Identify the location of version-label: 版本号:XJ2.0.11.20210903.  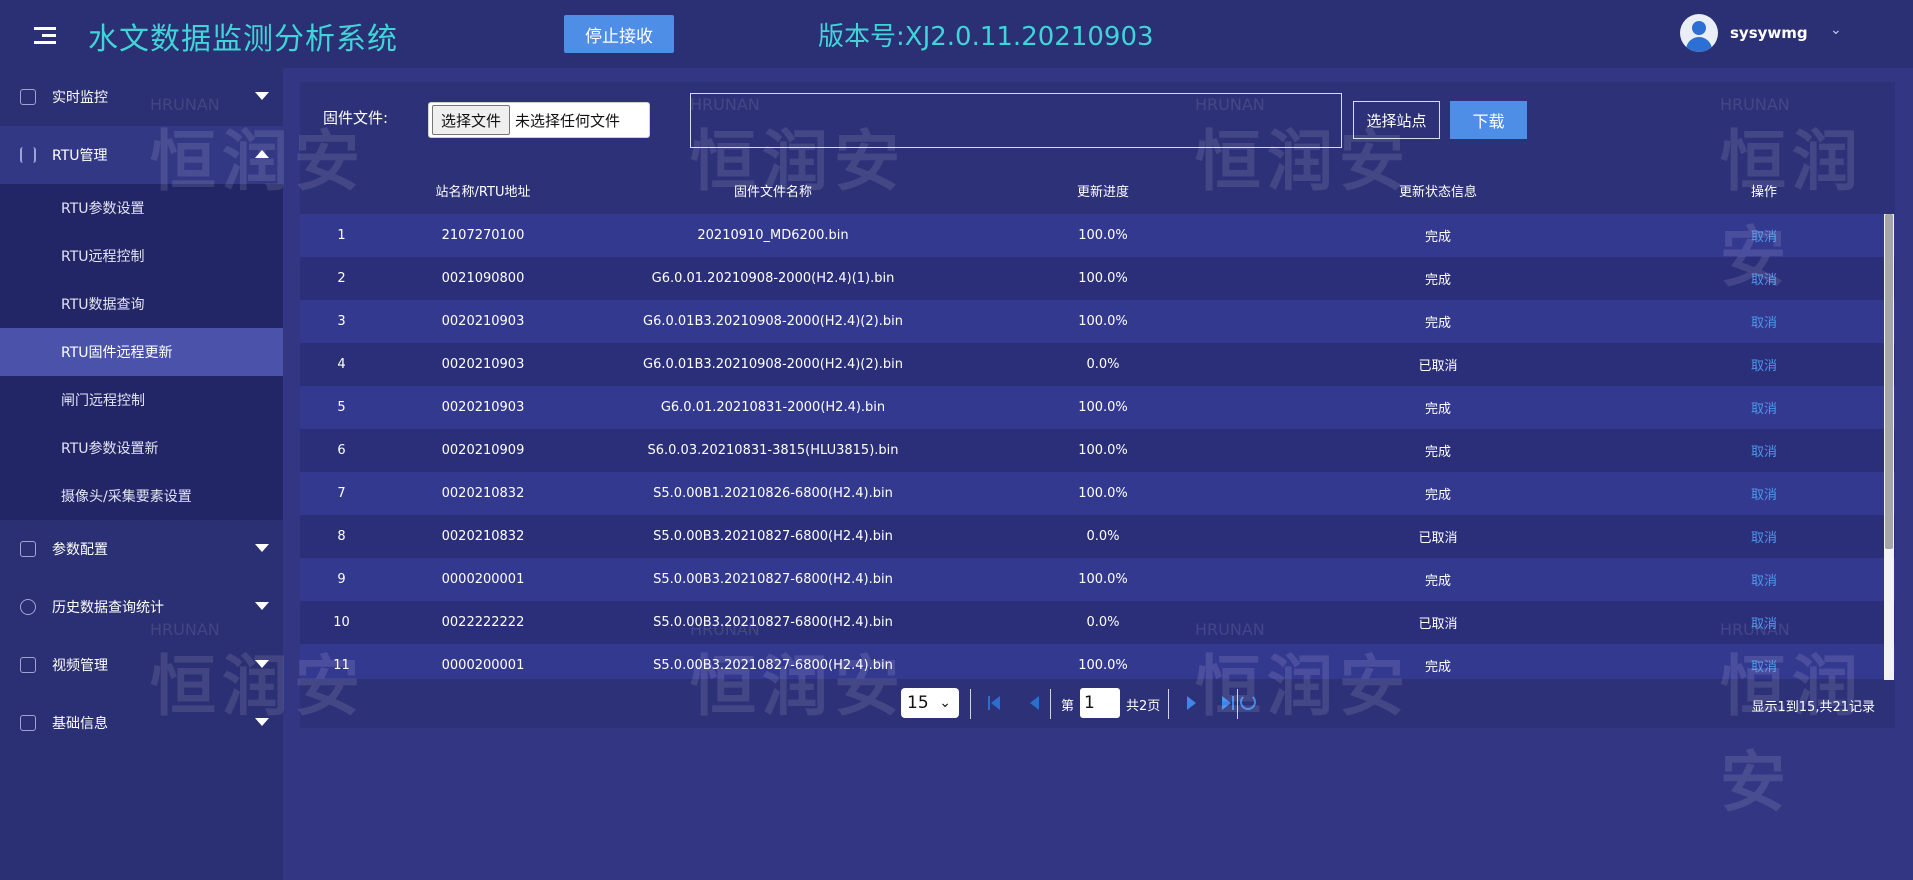
(986, 37).